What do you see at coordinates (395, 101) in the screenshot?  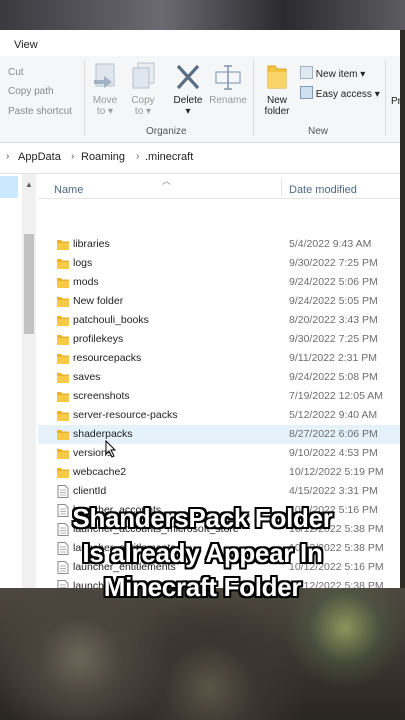 I see `properties-button: Pro` at bounding box center [395, 101].